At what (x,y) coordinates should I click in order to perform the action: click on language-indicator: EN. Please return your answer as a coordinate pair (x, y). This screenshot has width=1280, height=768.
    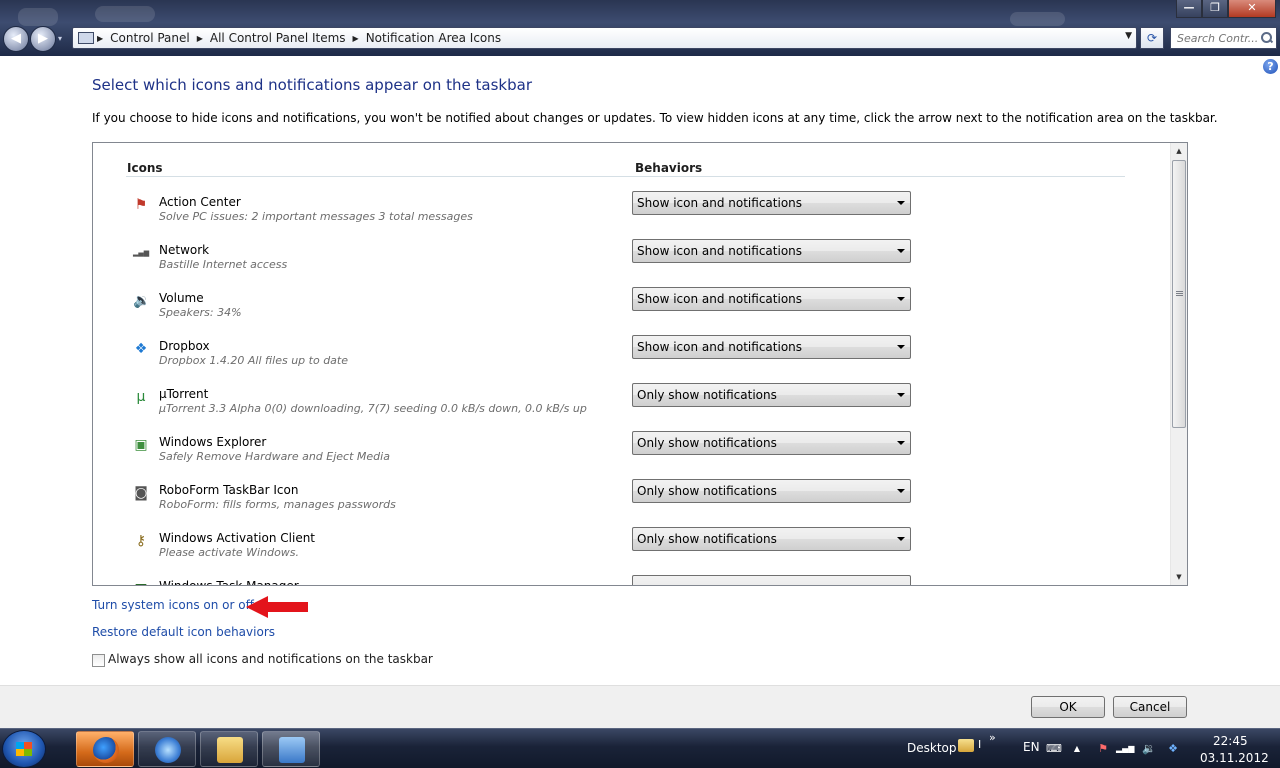
    Looking at the image, I should click on (1031, 747).